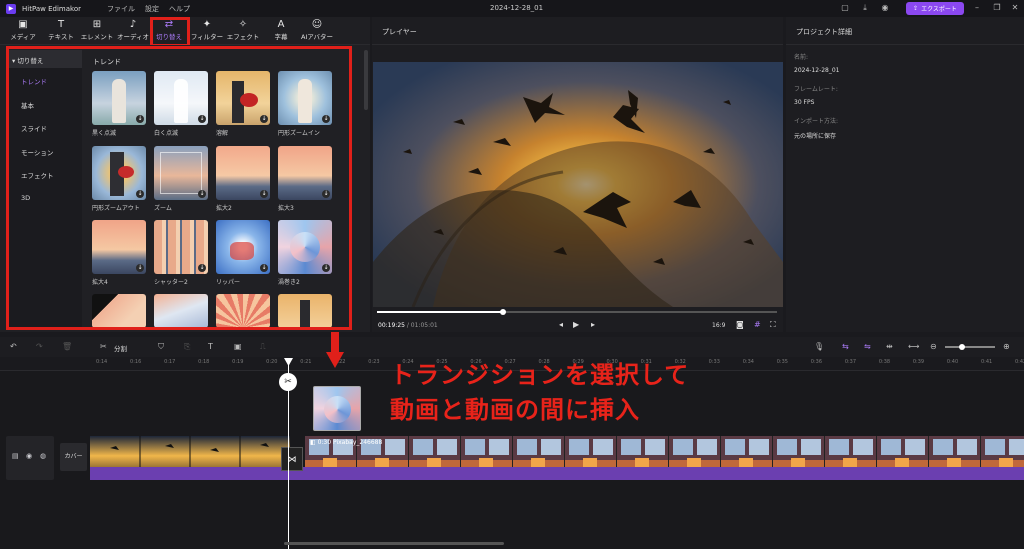  Describe the element at coordinates (169, 31) in the screenshot. I see `tool-transition: ⇄ 切り替え` at that location.